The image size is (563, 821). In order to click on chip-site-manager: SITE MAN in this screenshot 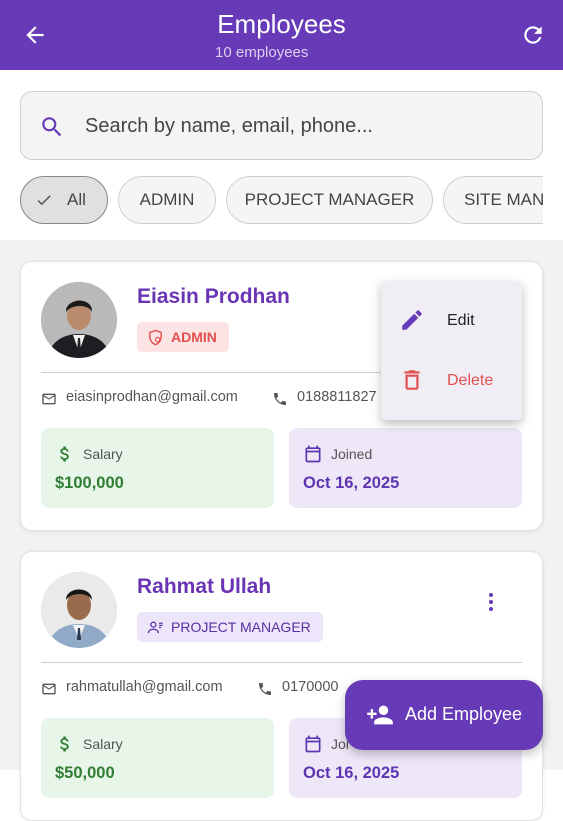, I will do `click(493, 200)`.